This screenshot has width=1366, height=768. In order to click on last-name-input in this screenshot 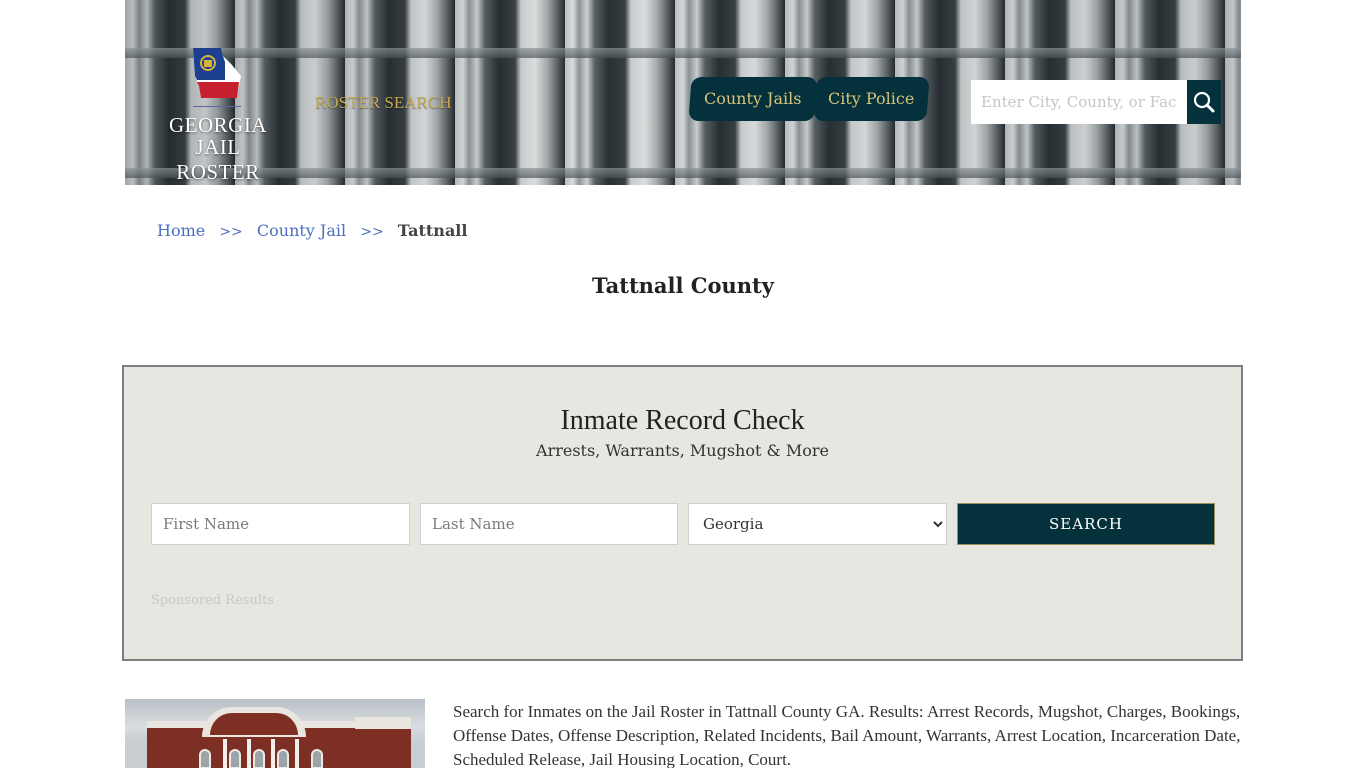, I will do `click(549, 524)`.